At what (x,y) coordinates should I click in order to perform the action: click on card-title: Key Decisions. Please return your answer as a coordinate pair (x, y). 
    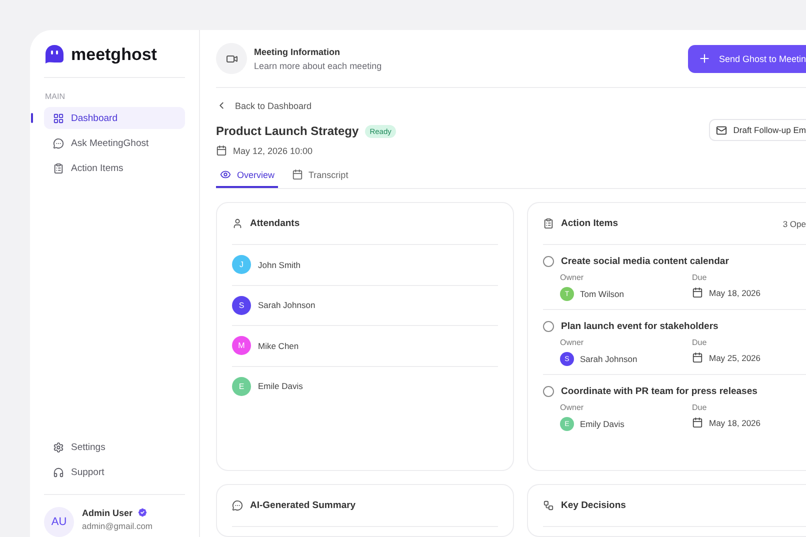
    Looking at the image, I should click on (594, 505).